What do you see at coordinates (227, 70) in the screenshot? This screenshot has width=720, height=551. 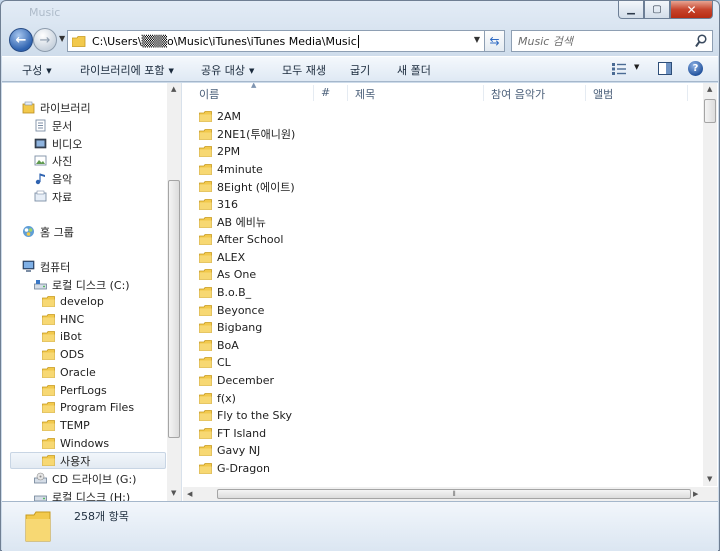 I see `share-with-menu: 공유 대상 ▼` at bounding box center [227, 70].